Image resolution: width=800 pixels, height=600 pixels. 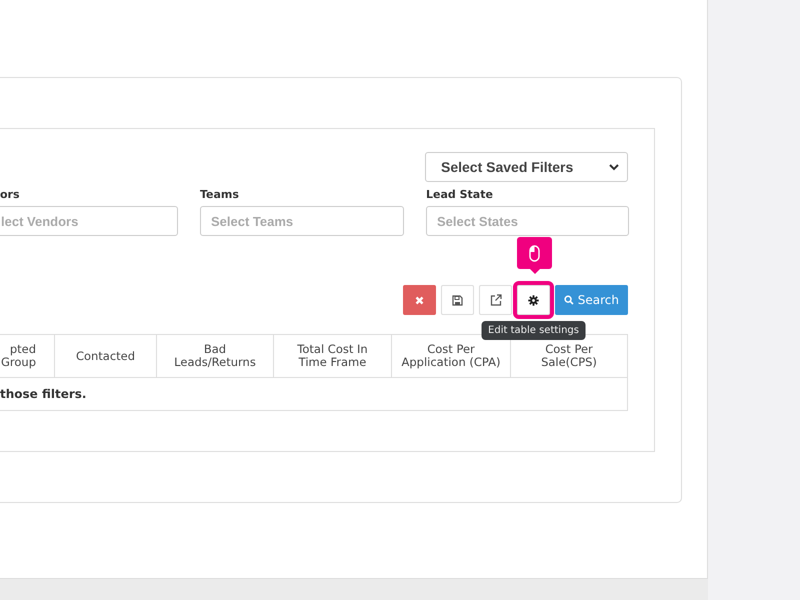 What do you see at coordinates (527, 221) in the screenshot?
I see `filter-input: Select States` at bounding box center [527, 221].